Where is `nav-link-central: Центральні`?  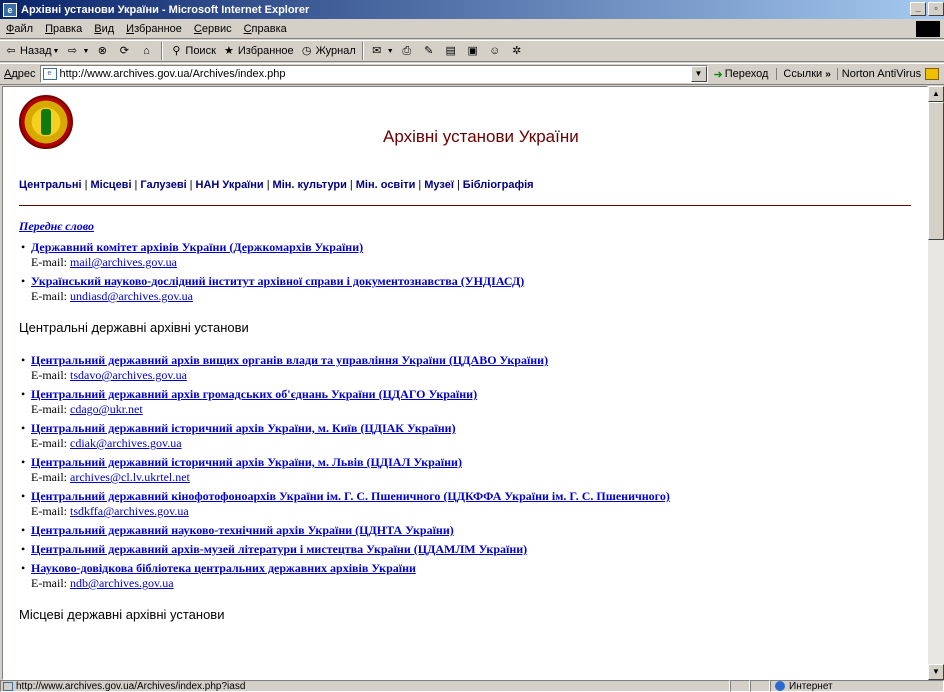
nav-link-central: Центральні is located at coordinates (50, 185).